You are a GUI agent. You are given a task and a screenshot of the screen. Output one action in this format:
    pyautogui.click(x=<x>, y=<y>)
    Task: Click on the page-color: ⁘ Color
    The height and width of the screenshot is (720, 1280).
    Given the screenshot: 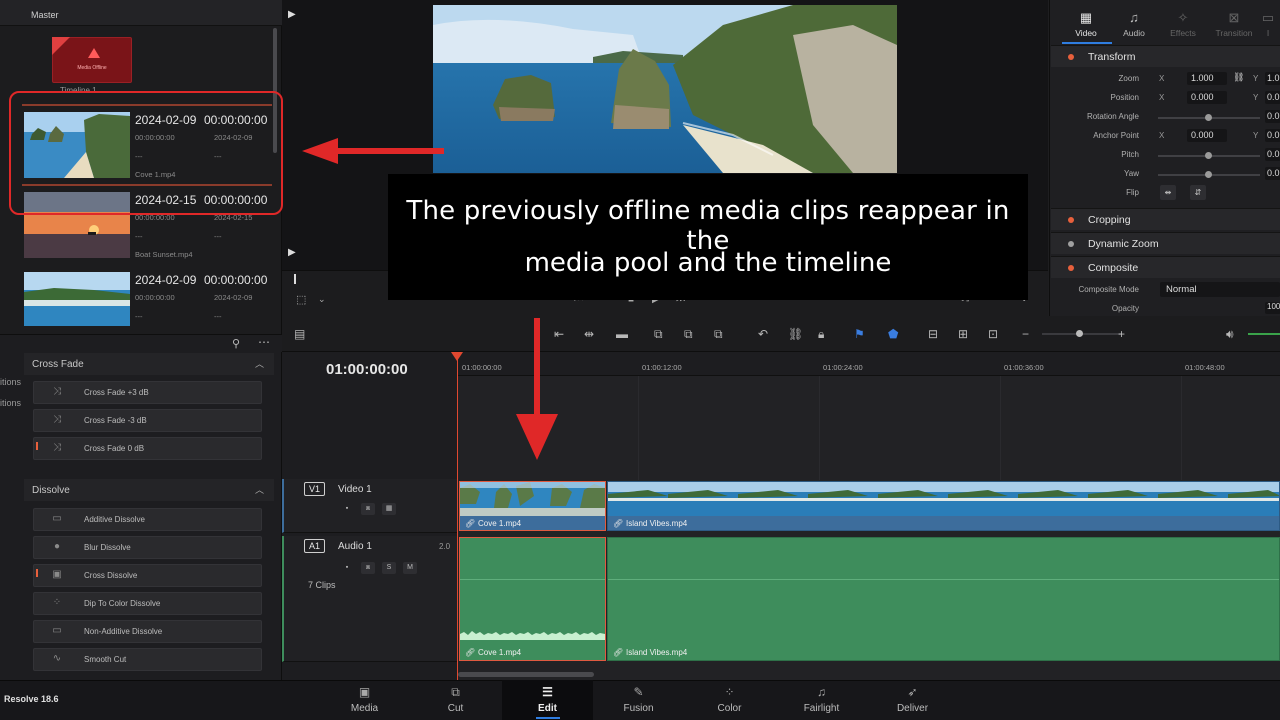 What is the action you would take?
    pyautogui.click(x=729, y=700)
    